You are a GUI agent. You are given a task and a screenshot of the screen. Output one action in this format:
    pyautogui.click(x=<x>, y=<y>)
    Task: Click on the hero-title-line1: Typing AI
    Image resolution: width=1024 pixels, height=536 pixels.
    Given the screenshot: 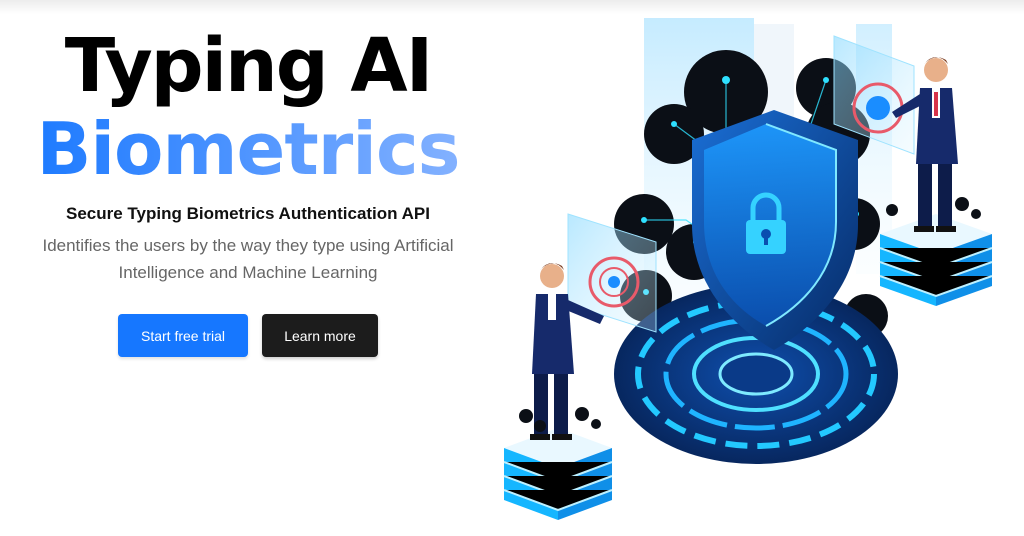 What is the action you would take?
    pyautogui.click(x=249, y=66)
    